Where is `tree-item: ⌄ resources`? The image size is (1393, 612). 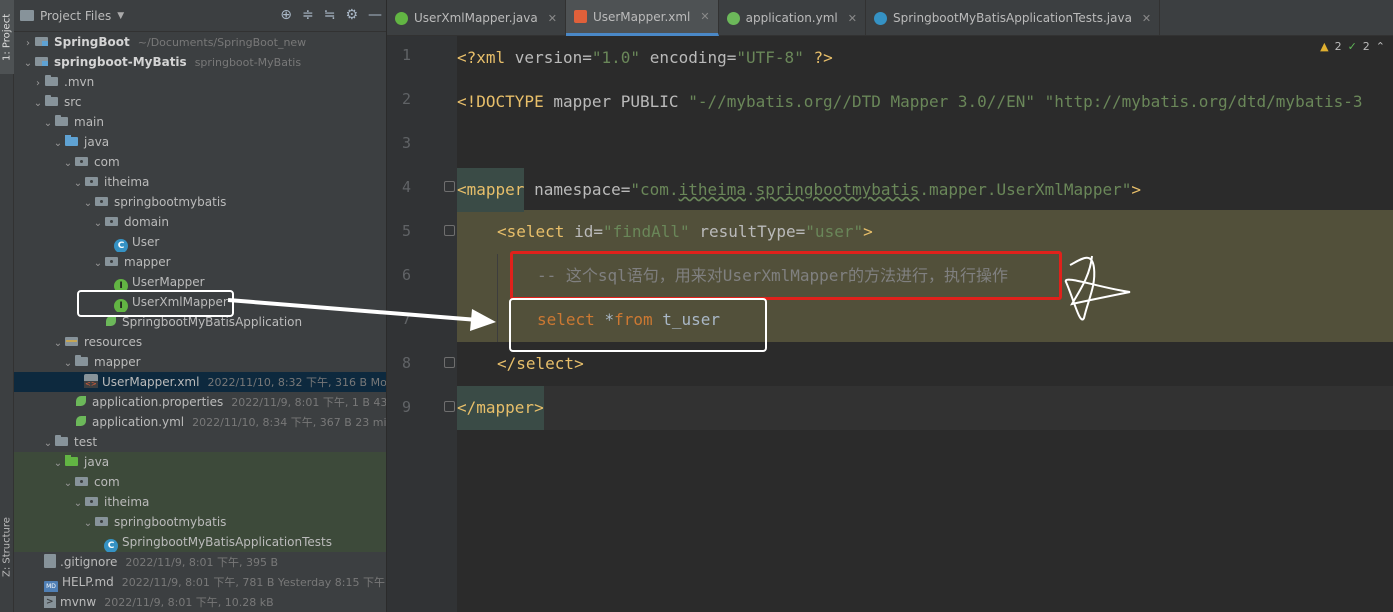
tree-item: ⌄ resources is located at coordinates (200, 342).